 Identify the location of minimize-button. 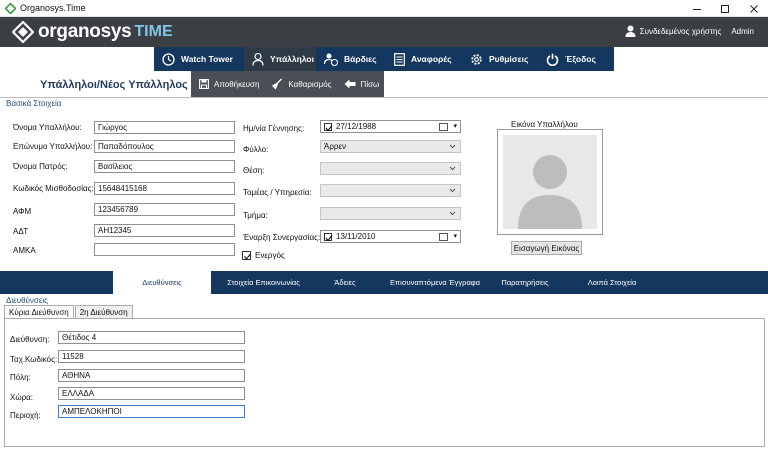
(697, 8).